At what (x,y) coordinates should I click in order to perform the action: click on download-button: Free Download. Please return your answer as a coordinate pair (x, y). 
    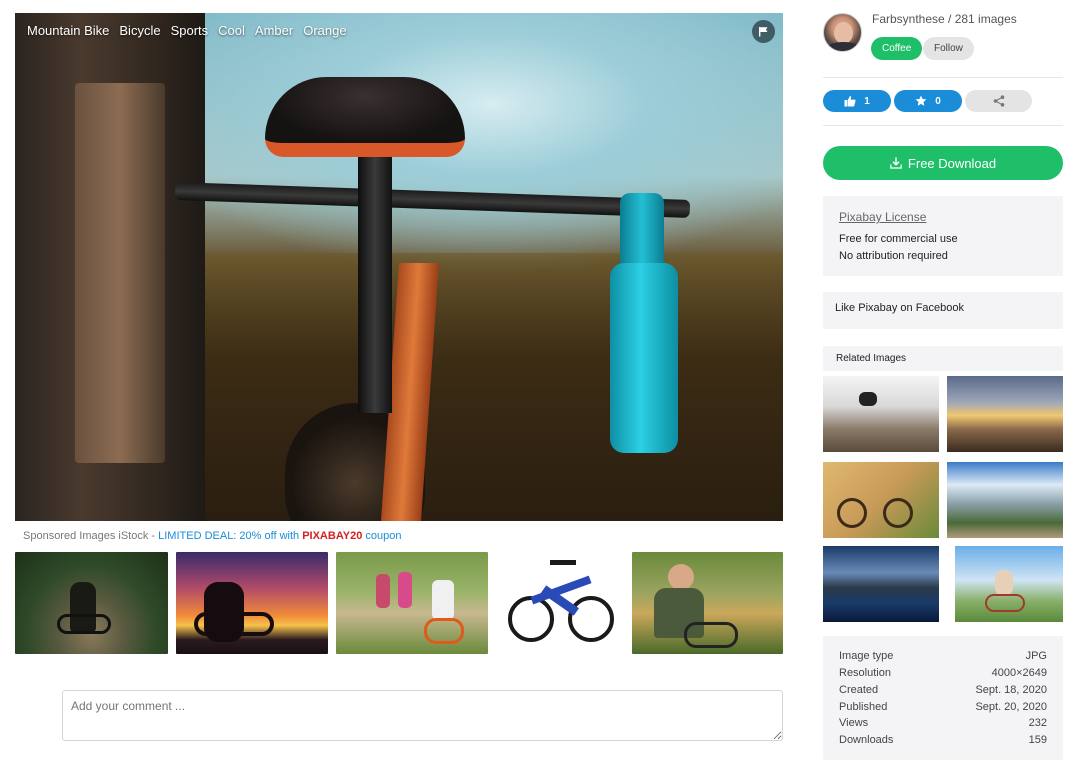
    Looking at the image, I should click on (943, 163).